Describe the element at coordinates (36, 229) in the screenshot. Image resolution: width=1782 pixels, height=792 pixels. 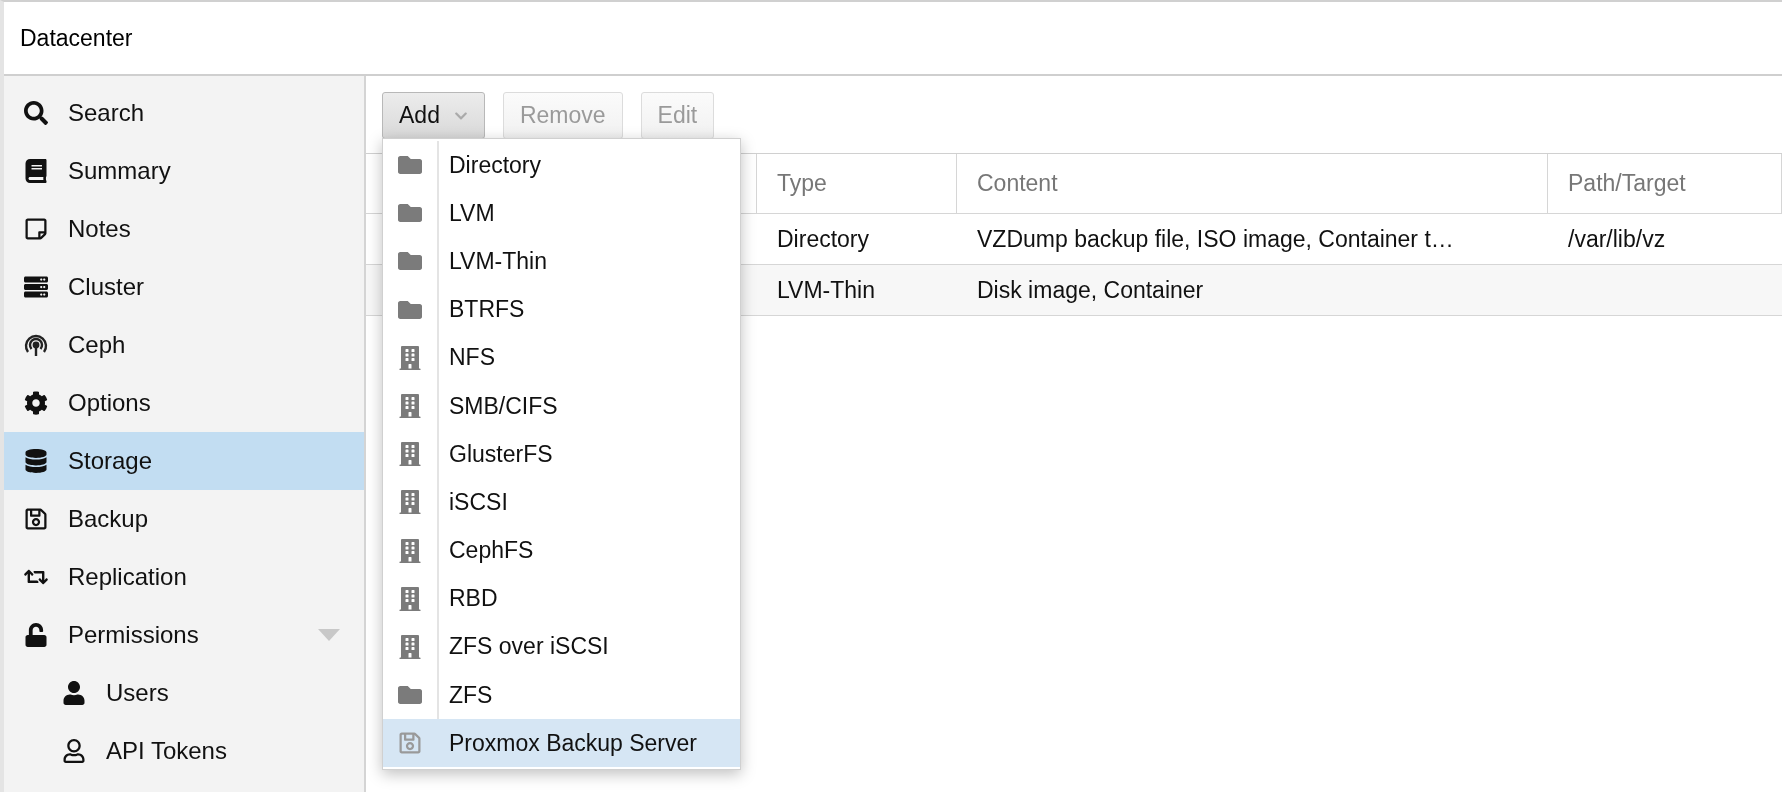
I see `note-icon` at that location.